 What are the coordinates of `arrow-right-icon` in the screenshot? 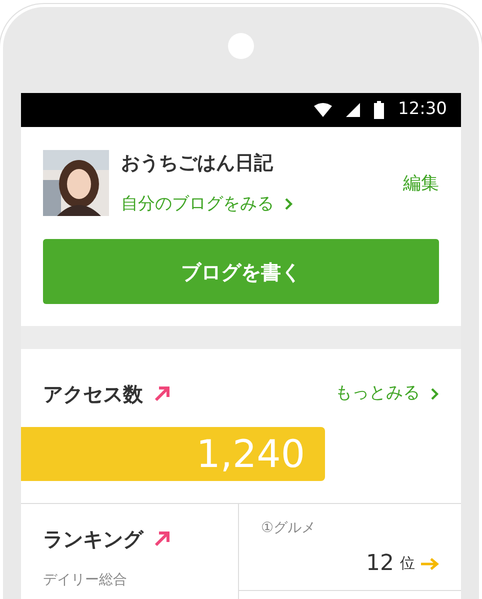 It's located at (430, 564).